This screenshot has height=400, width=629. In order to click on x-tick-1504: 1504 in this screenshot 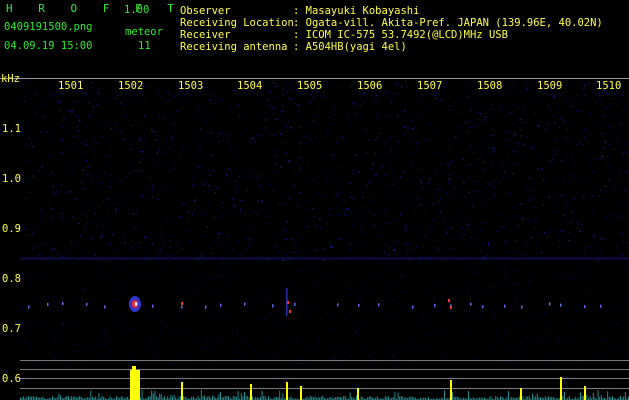, I will do `click(250, 86)`.